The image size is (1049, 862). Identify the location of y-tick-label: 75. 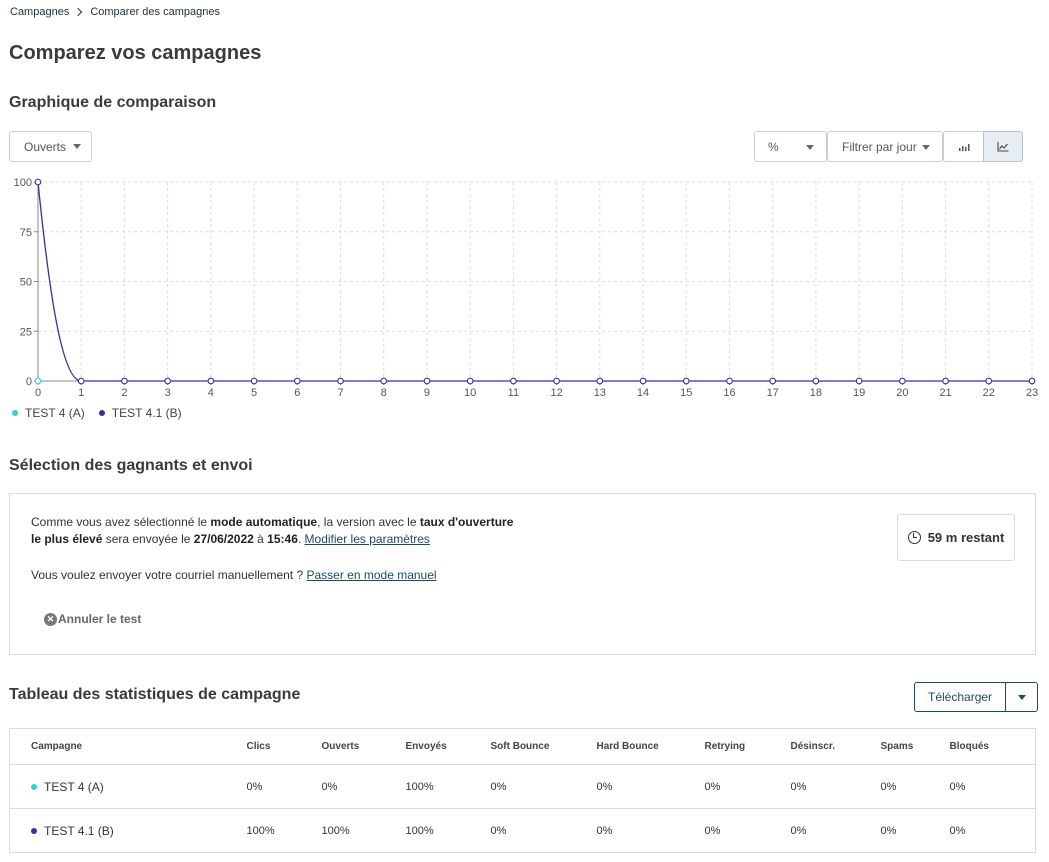
(26, 233).